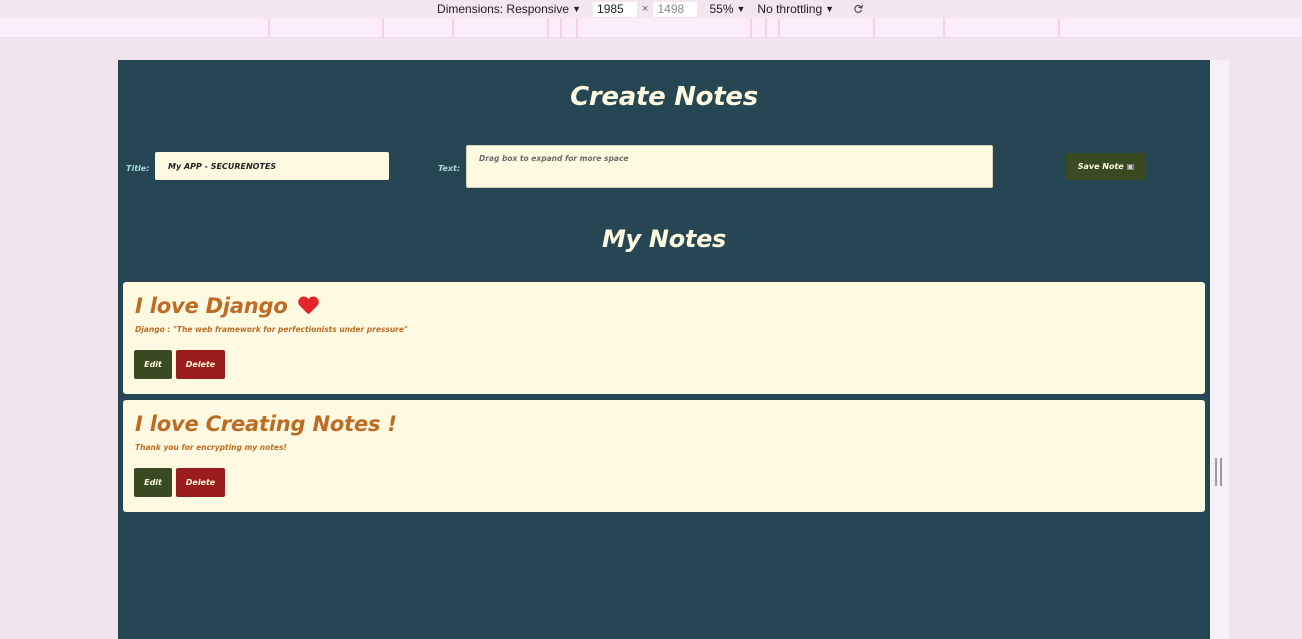 This screenshot has width=1302, height=639. Describe the element at coordinates (859, 9) in the screenshot. I see `rotate-icon: ⟳` at that location.